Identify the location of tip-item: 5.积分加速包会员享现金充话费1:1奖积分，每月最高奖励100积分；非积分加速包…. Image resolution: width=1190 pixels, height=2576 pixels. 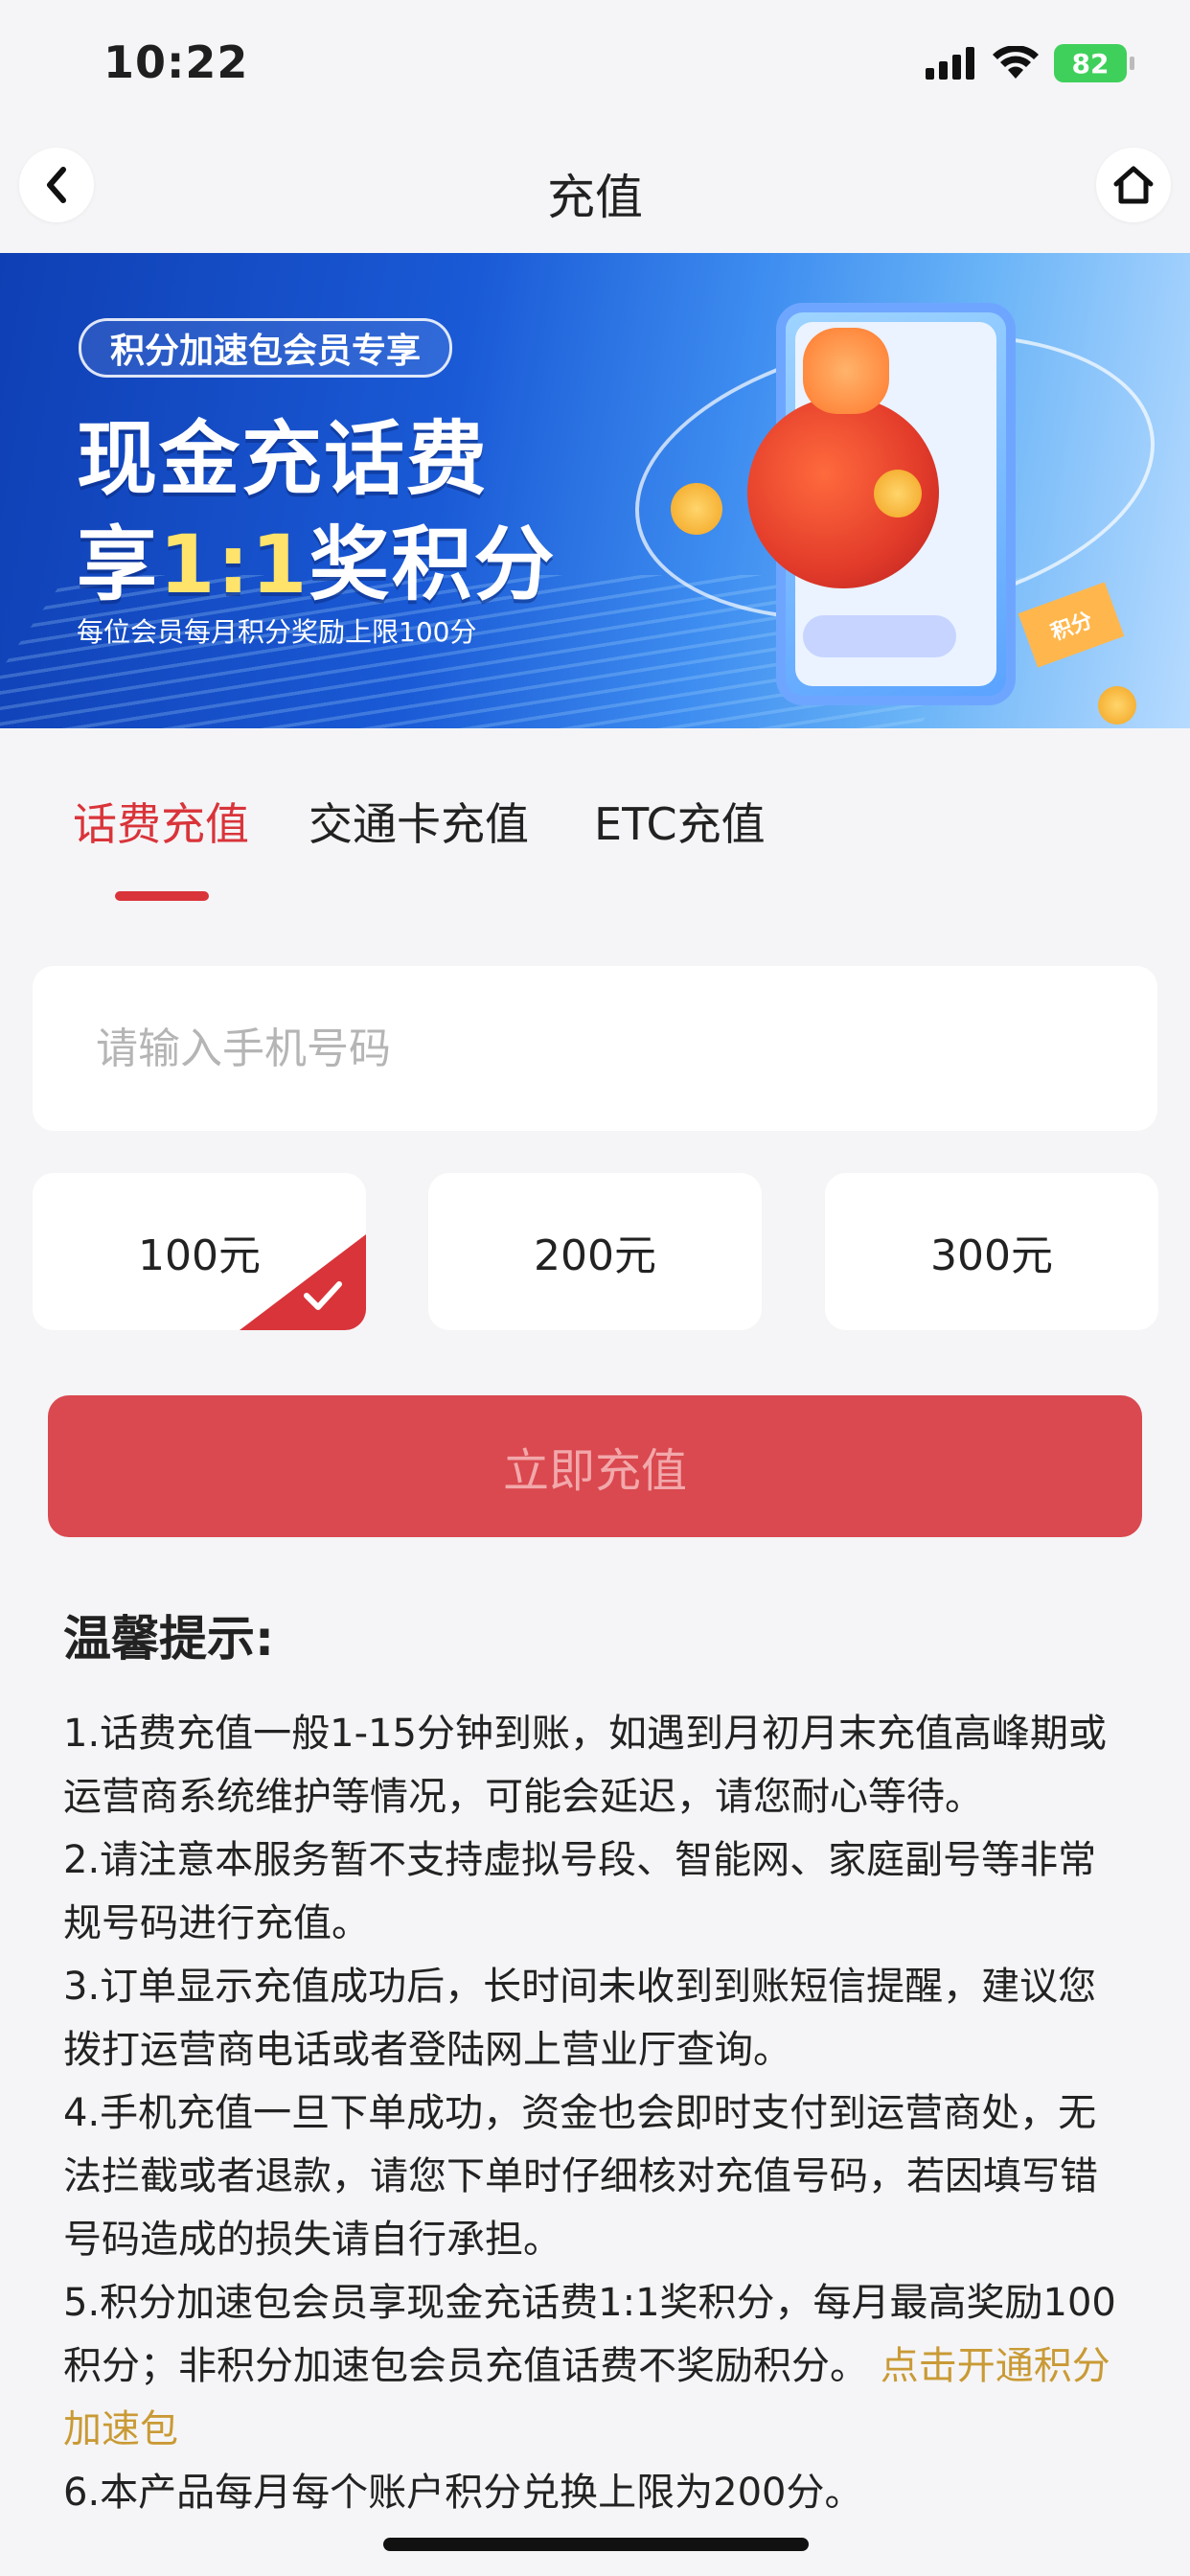
(595, 2366).